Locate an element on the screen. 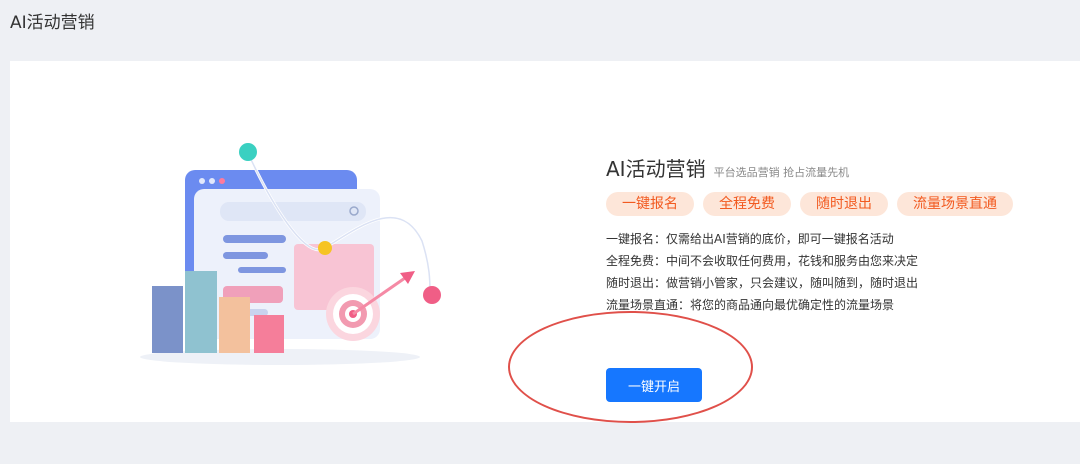 The height and width of the screenshot is (464, 1080). feature-item: 全程免费：中间不会收取任何费用，花钱和服务由您来决定 is located at coordinates (762, 261).